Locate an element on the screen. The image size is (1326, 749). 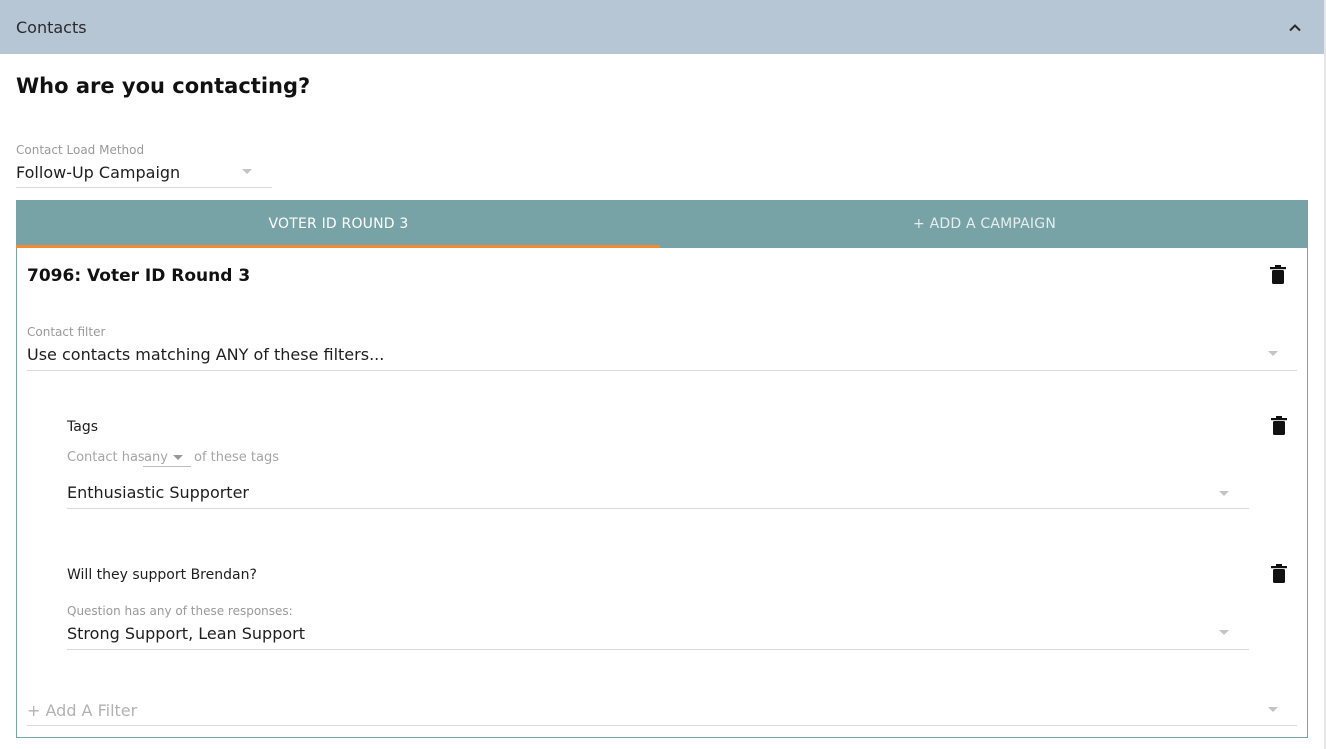
load-method-underline is located at coordinates (144, 187).